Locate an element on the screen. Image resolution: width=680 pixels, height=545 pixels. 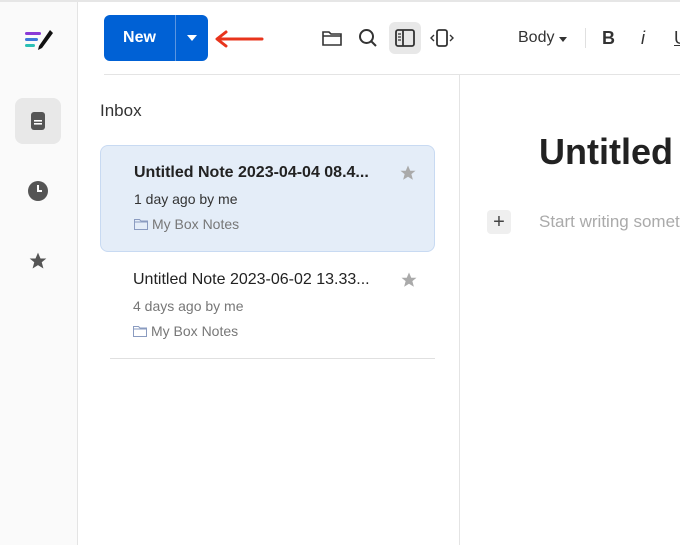
plus-icon: + is located at coordinates (499, 221).